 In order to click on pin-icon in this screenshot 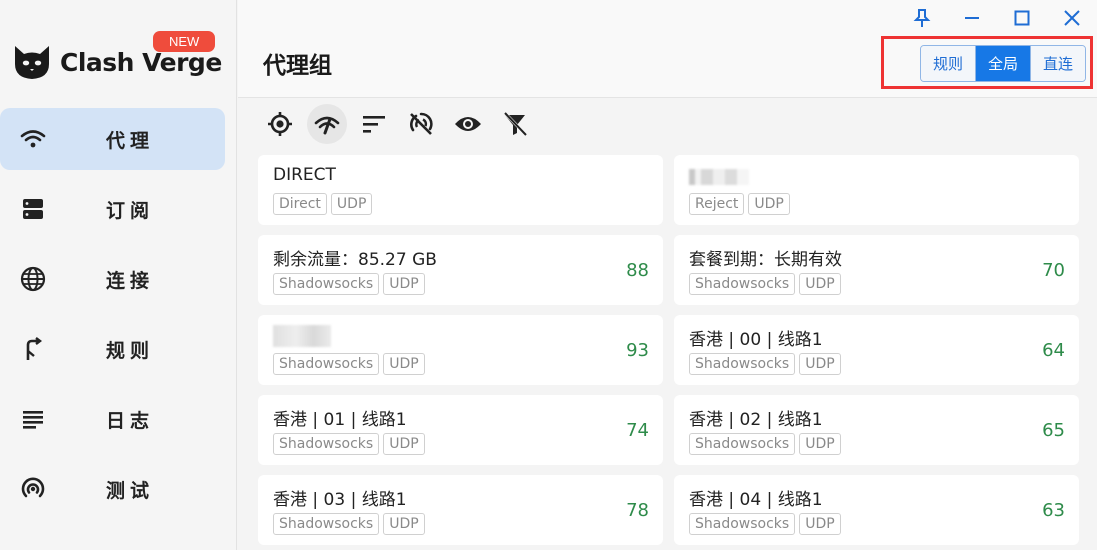, I will do `click(922, 18)`.